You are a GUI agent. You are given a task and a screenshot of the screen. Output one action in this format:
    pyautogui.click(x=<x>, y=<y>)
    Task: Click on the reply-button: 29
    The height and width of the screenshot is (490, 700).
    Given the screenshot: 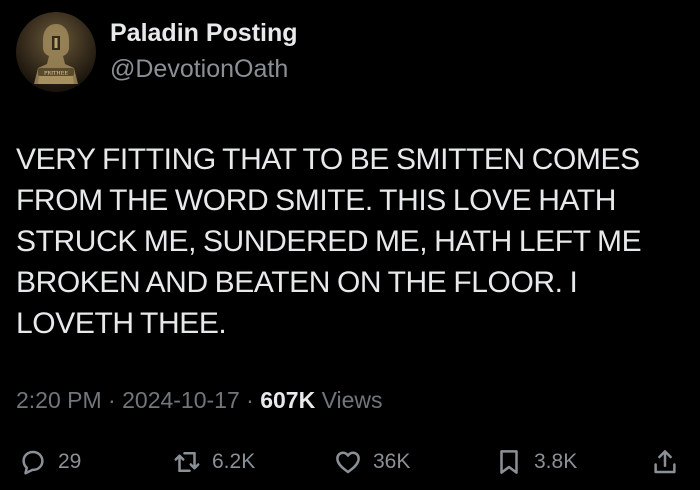 What is the action you would take?
    pyautogui.click(x=49, y=462)
    